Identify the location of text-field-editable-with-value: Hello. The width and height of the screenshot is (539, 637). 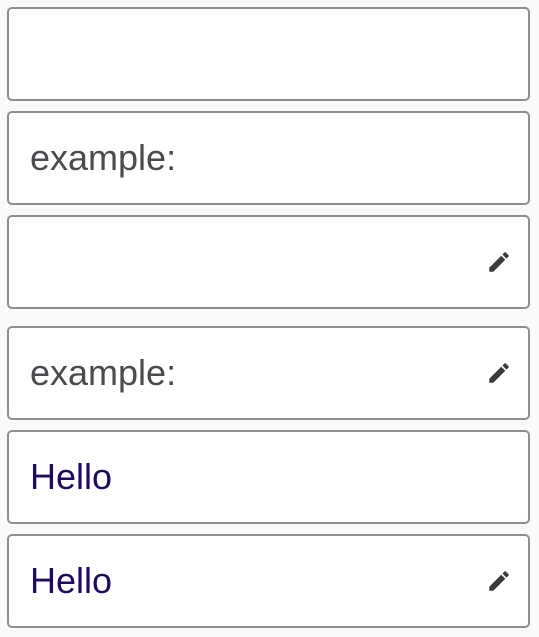
(268, 581).